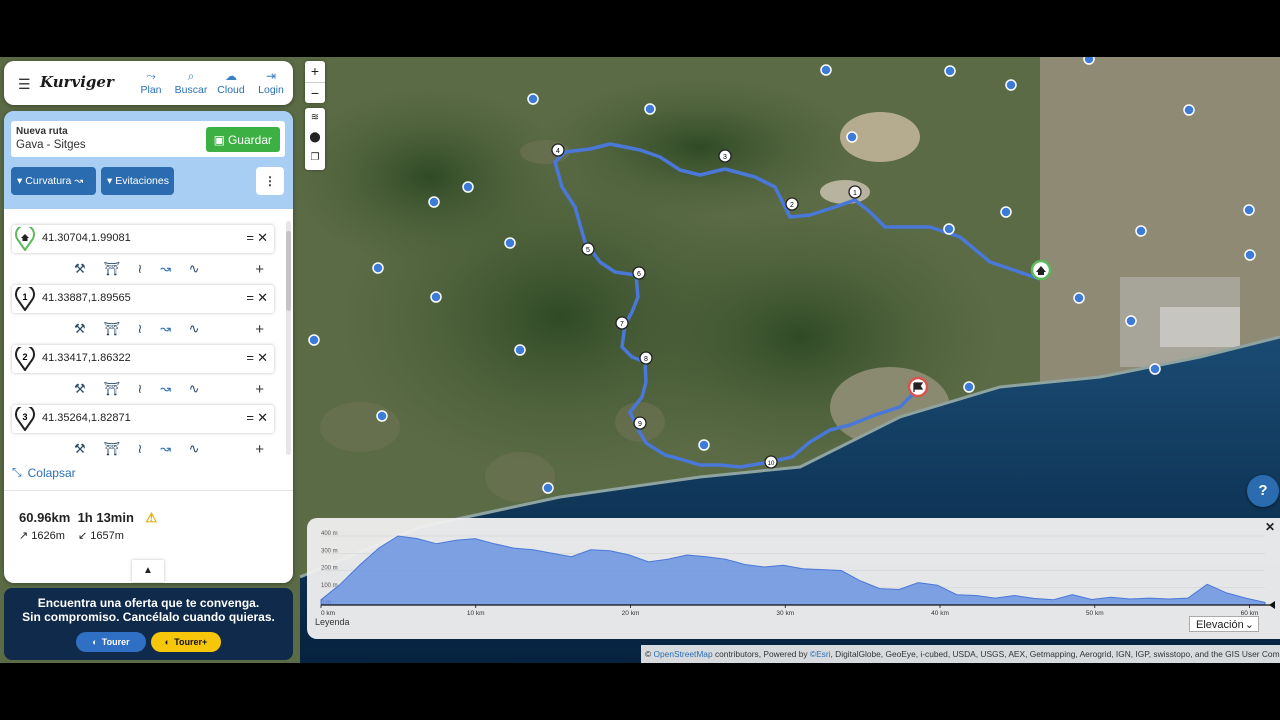  I want to click on avoid-button: ▾ Evitaciones, so click(137, 181).